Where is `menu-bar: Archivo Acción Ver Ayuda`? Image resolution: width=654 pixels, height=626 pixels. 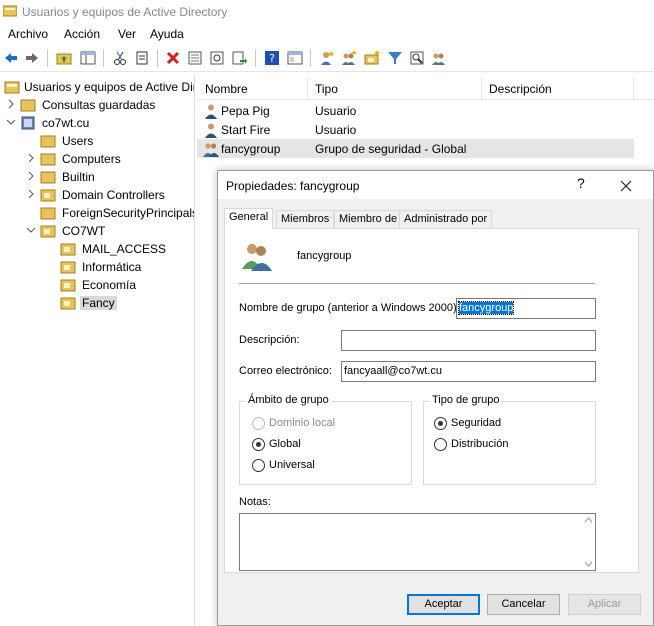
menu-bar: Archivo Acción Ver Ayuda is located at coordinates (327, 34).